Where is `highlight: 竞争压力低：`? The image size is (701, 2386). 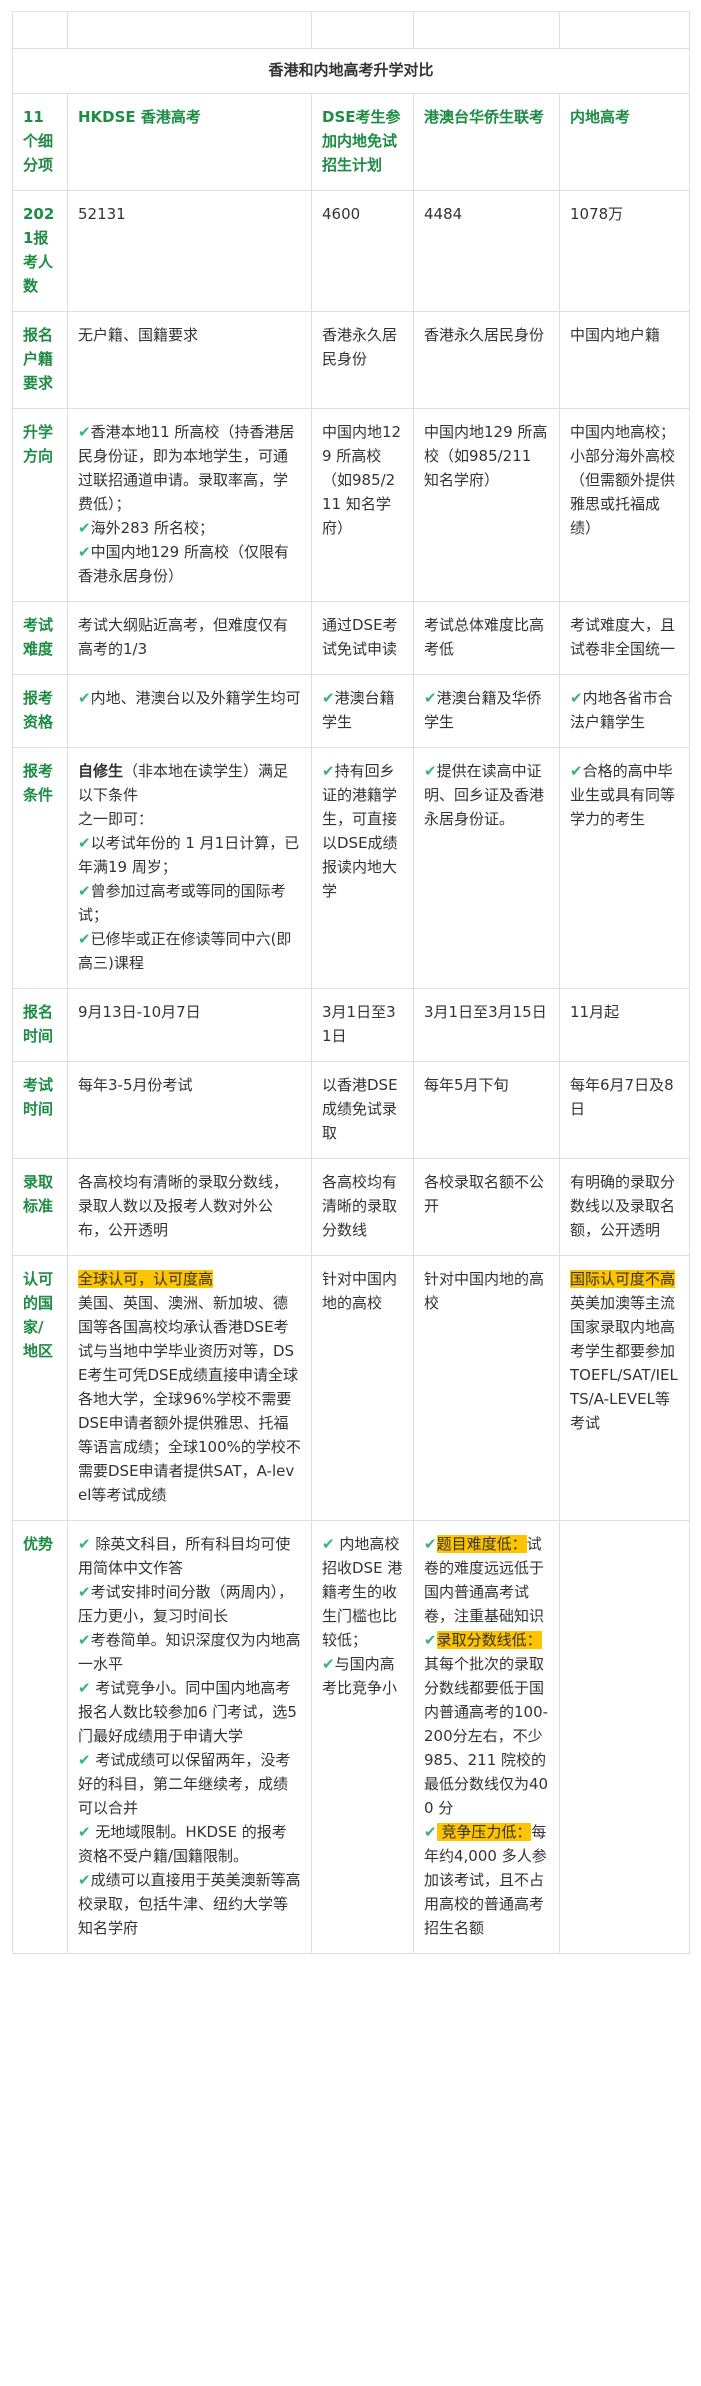 highlight: 竞争压力低： is located at coordinates (484, 1832).